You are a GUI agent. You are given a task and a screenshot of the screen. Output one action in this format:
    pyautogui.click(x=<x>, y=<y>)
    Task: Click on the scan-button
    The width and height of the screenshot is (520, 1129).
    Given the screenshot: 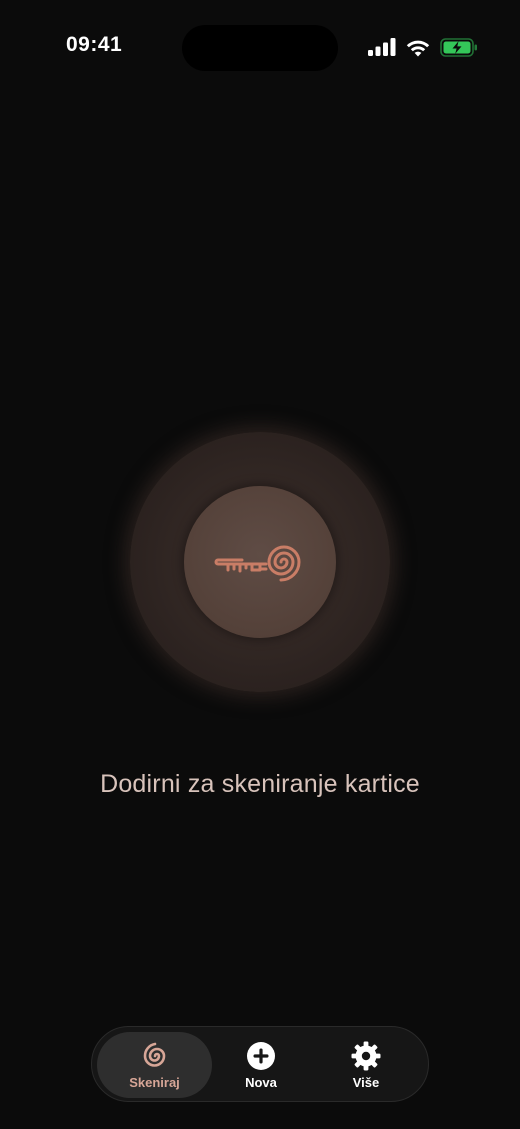 What is the action you would take?
    pyautogui.click(x=260, y=562)
    